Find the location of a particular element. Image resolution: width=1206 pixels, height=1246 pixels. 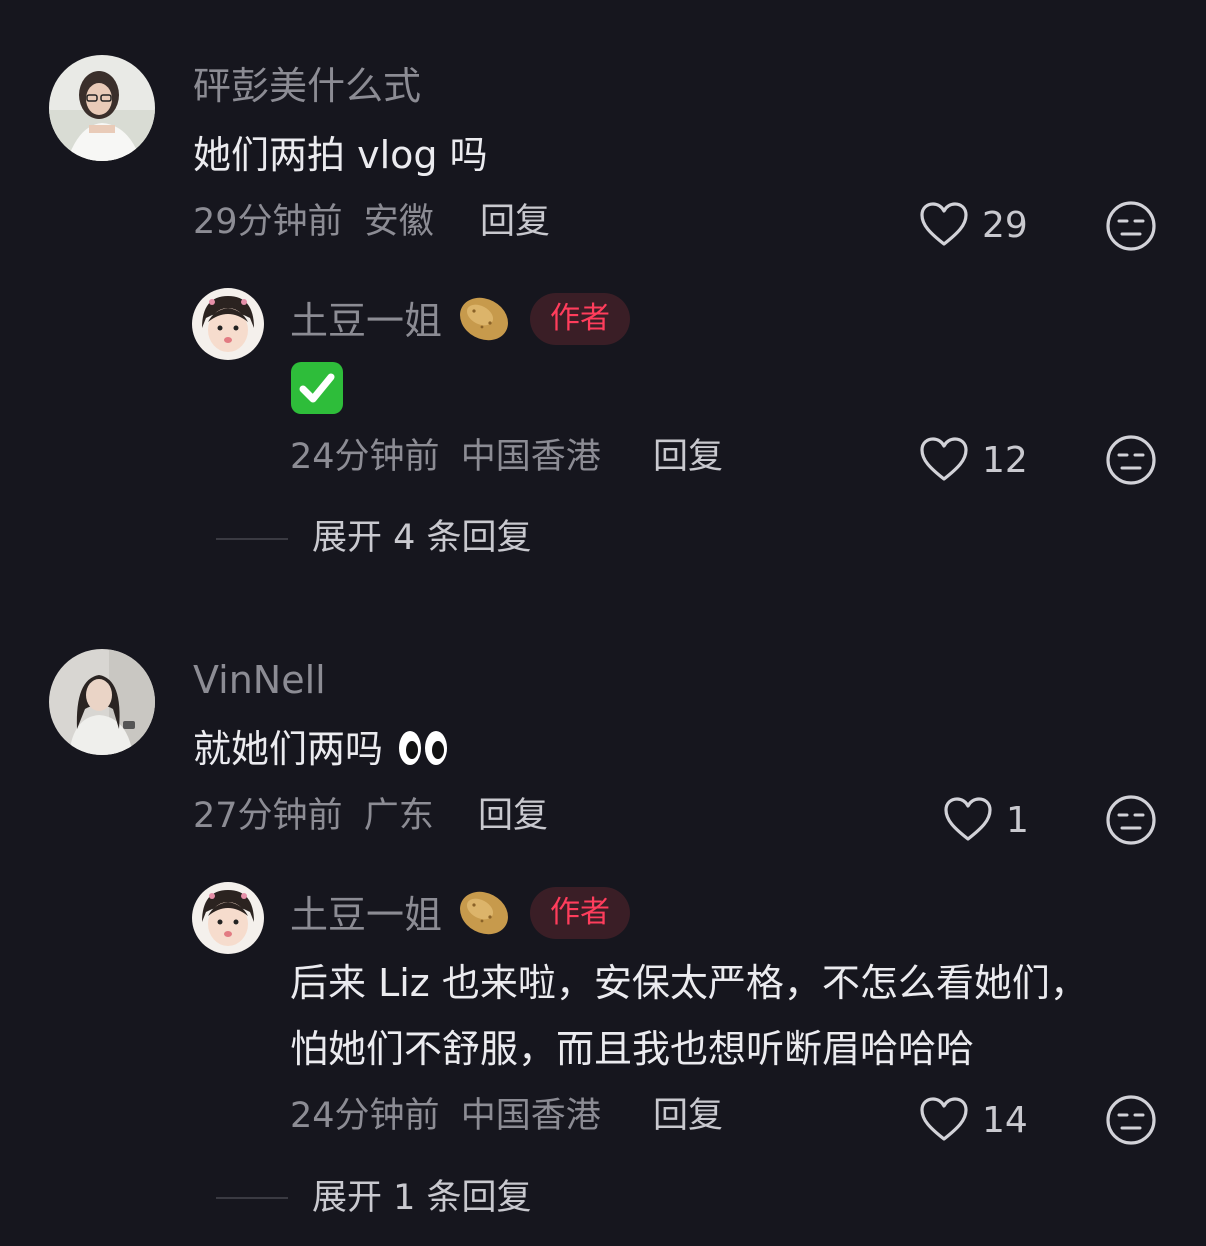

eyes-emoji is located at coordinates (423, 751).